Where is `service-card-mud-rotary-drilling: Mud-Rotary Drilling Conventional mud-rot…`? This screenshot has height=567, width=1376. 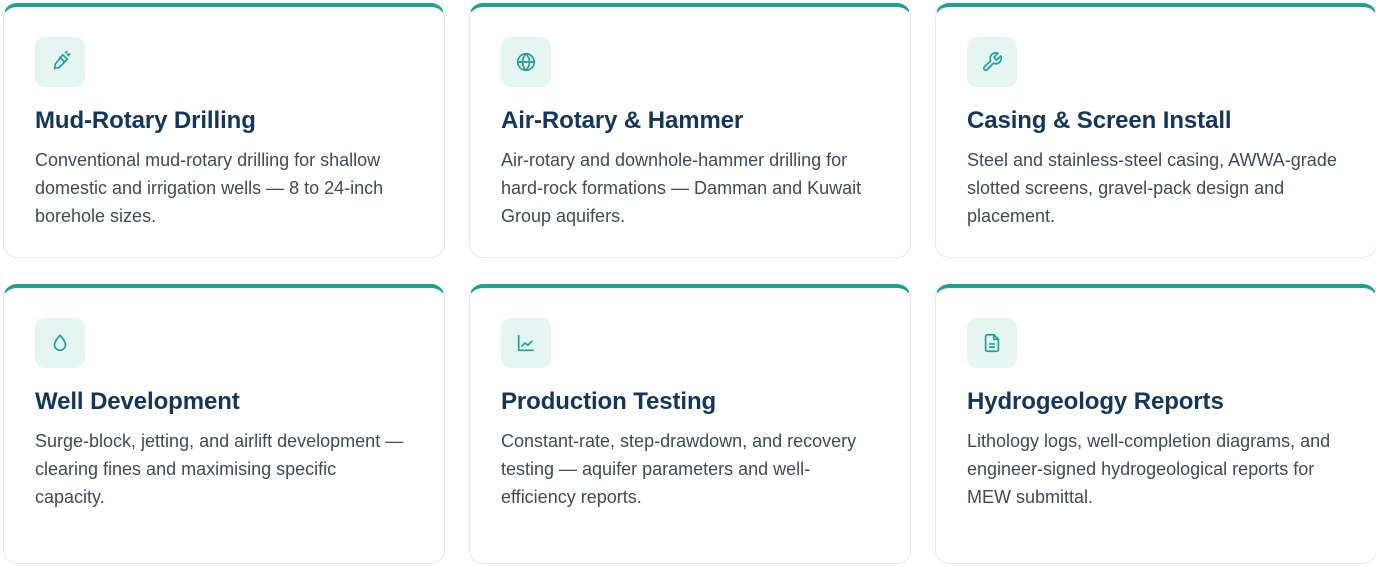 service-card-mud-rotary-drilling: Mud-Rotary Drilling Conventional mud-rot… is located at coordinates (224, 130).